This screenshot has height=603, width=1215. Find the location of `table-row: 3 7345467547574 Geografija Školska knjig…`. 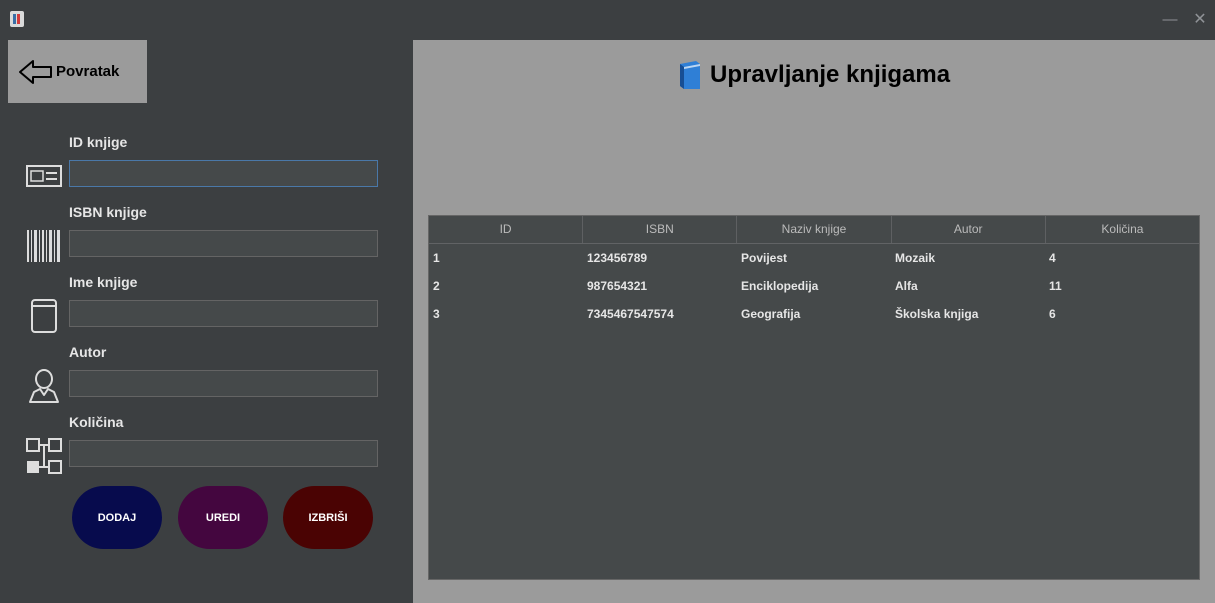

table-row: 3 7345467547574 Geografija Školska knjig… is located at coordinates (814, 314).